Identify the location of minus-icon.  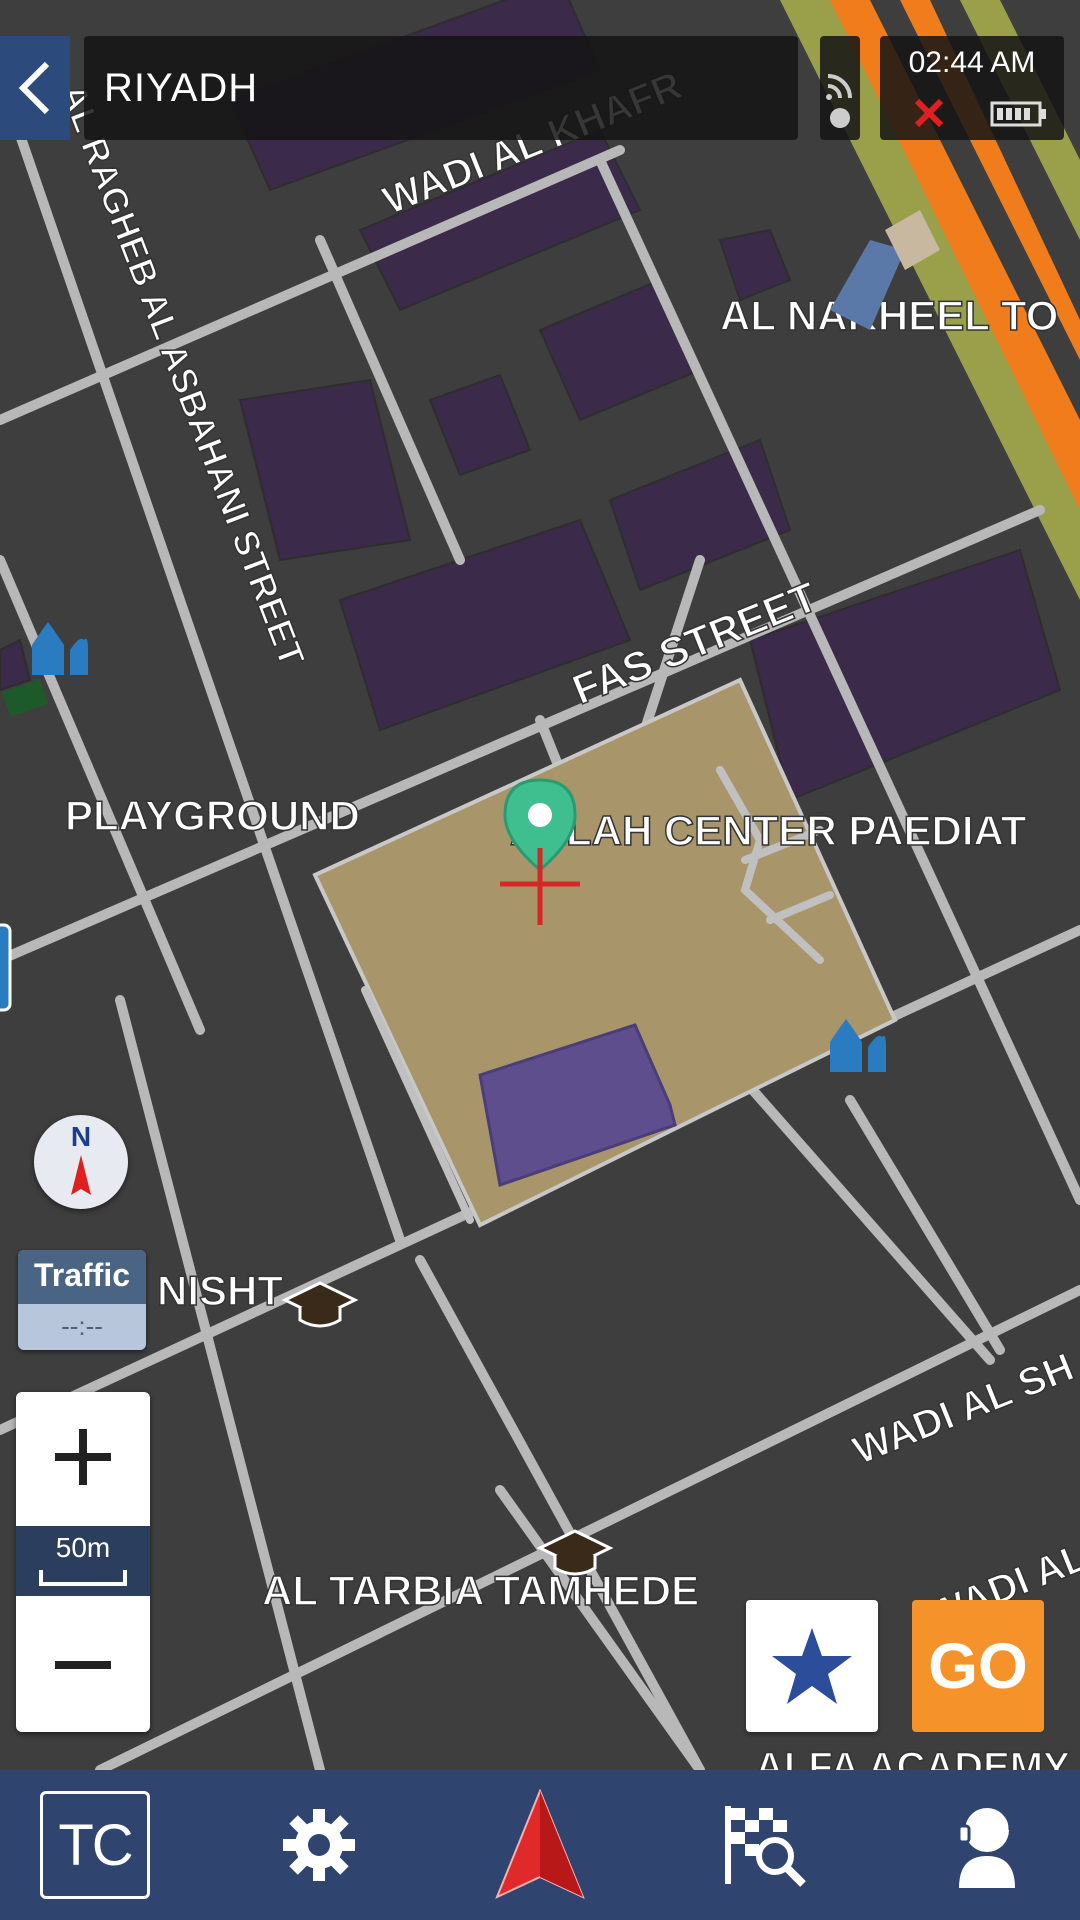
(83, 1665).